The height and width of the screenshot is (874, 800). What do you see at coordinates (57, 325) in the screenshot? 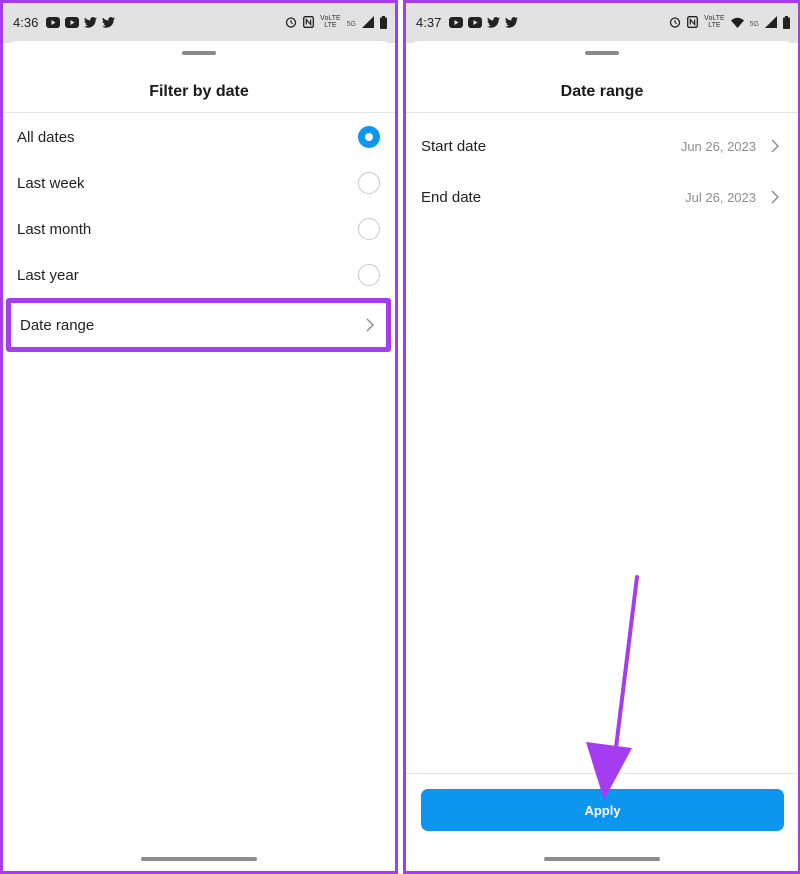
I see `date-range-label: Date range` at bounding box center [57, 325].